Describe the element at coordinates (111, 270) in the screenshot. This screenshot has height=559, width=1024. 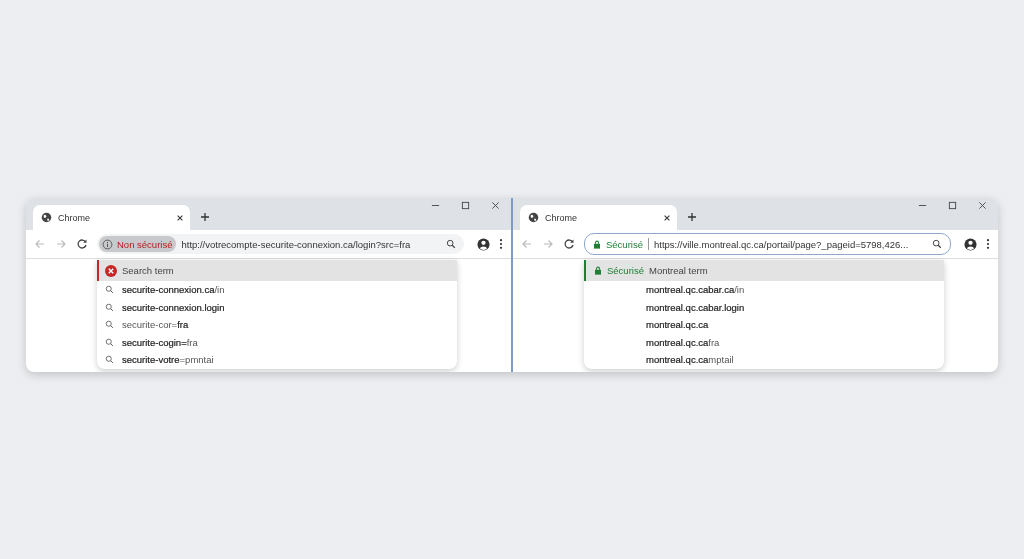
I see `error-icon` at that location.